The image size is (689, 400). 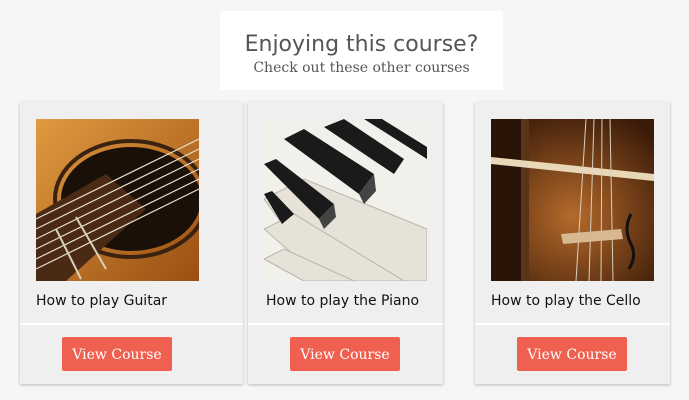 I want to click on cello-image, so click(x=572, y=200).